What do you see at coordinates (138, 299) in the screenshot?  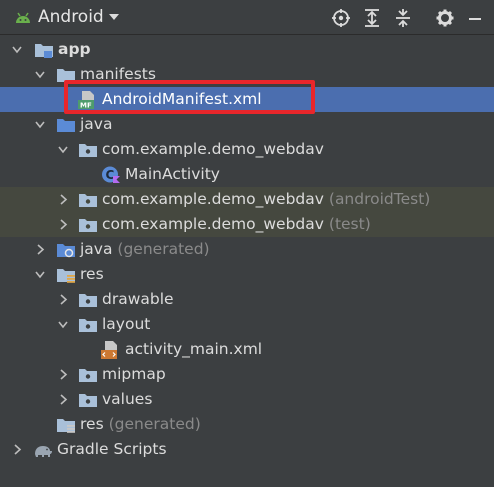 I see `tree-label: drawable` at bounding box center [138, 299].